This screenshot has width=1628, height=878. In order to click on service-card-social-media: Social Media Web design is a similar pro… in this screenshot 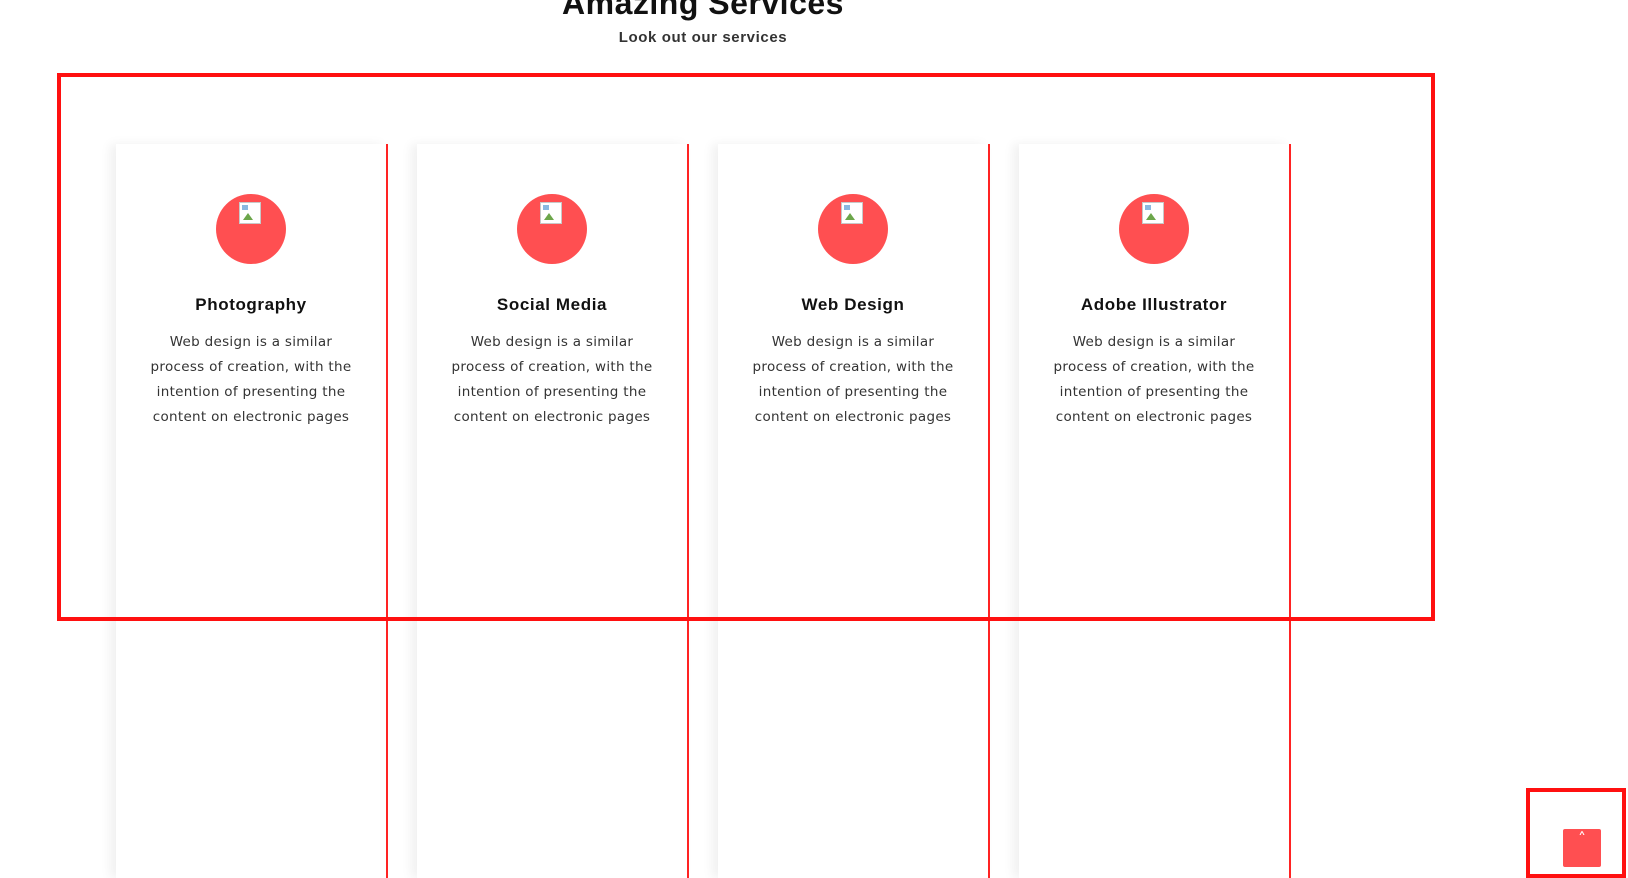, I will do `click(553, 511)`.